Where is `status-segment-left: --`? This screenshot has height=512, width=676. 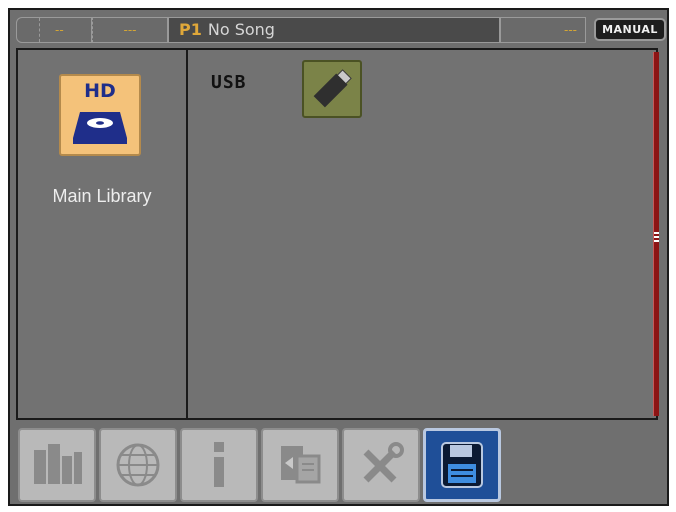
status-segment-left: -- is located at coordinates (54, 30).